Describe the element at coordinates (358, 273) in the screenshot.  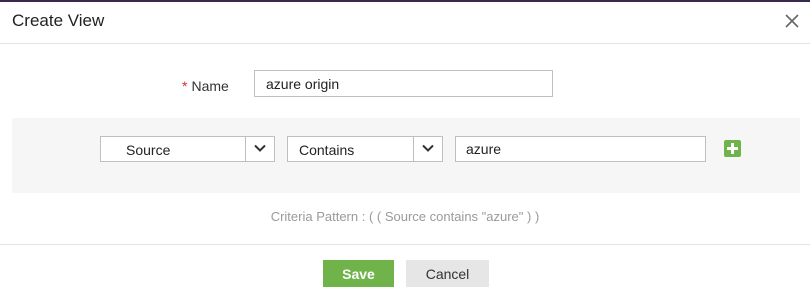
I see `save-button: Save` at that location.